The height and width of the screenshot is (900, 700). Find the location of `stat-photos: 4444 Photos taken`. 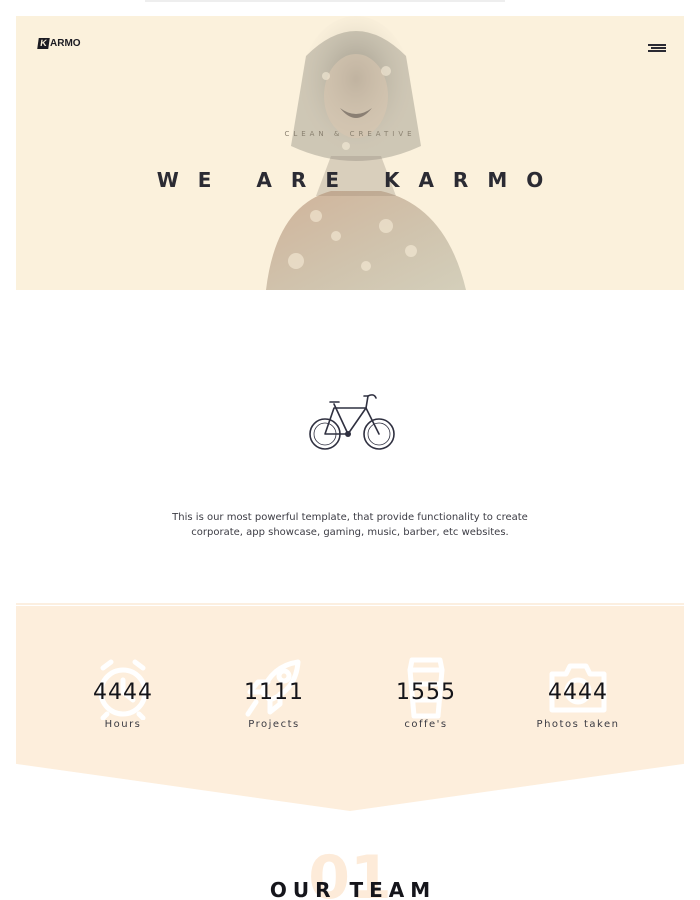

stat-photos: 4444 Photos taken is located at coordinates (578, 696).